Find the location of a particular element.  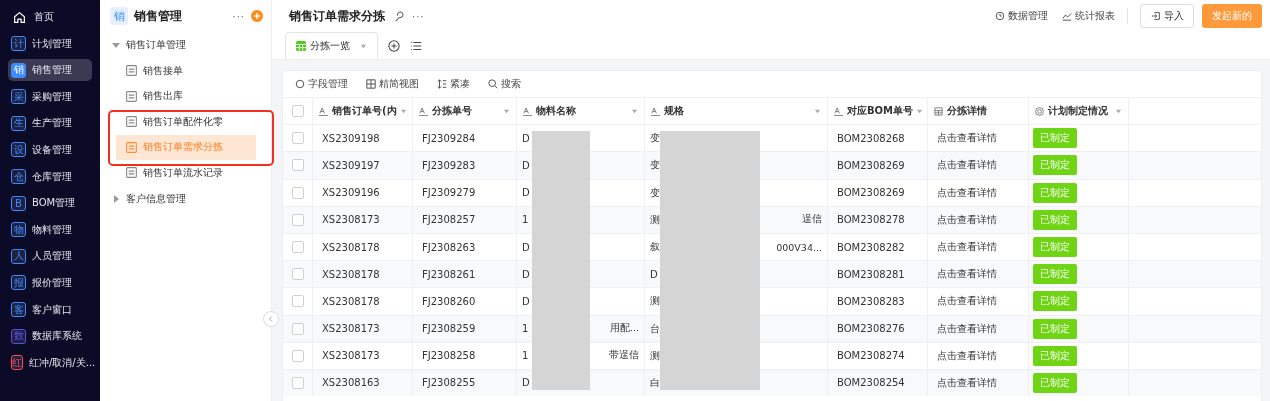

nav-label: 采购管理 is located at coordinates (52, 96).